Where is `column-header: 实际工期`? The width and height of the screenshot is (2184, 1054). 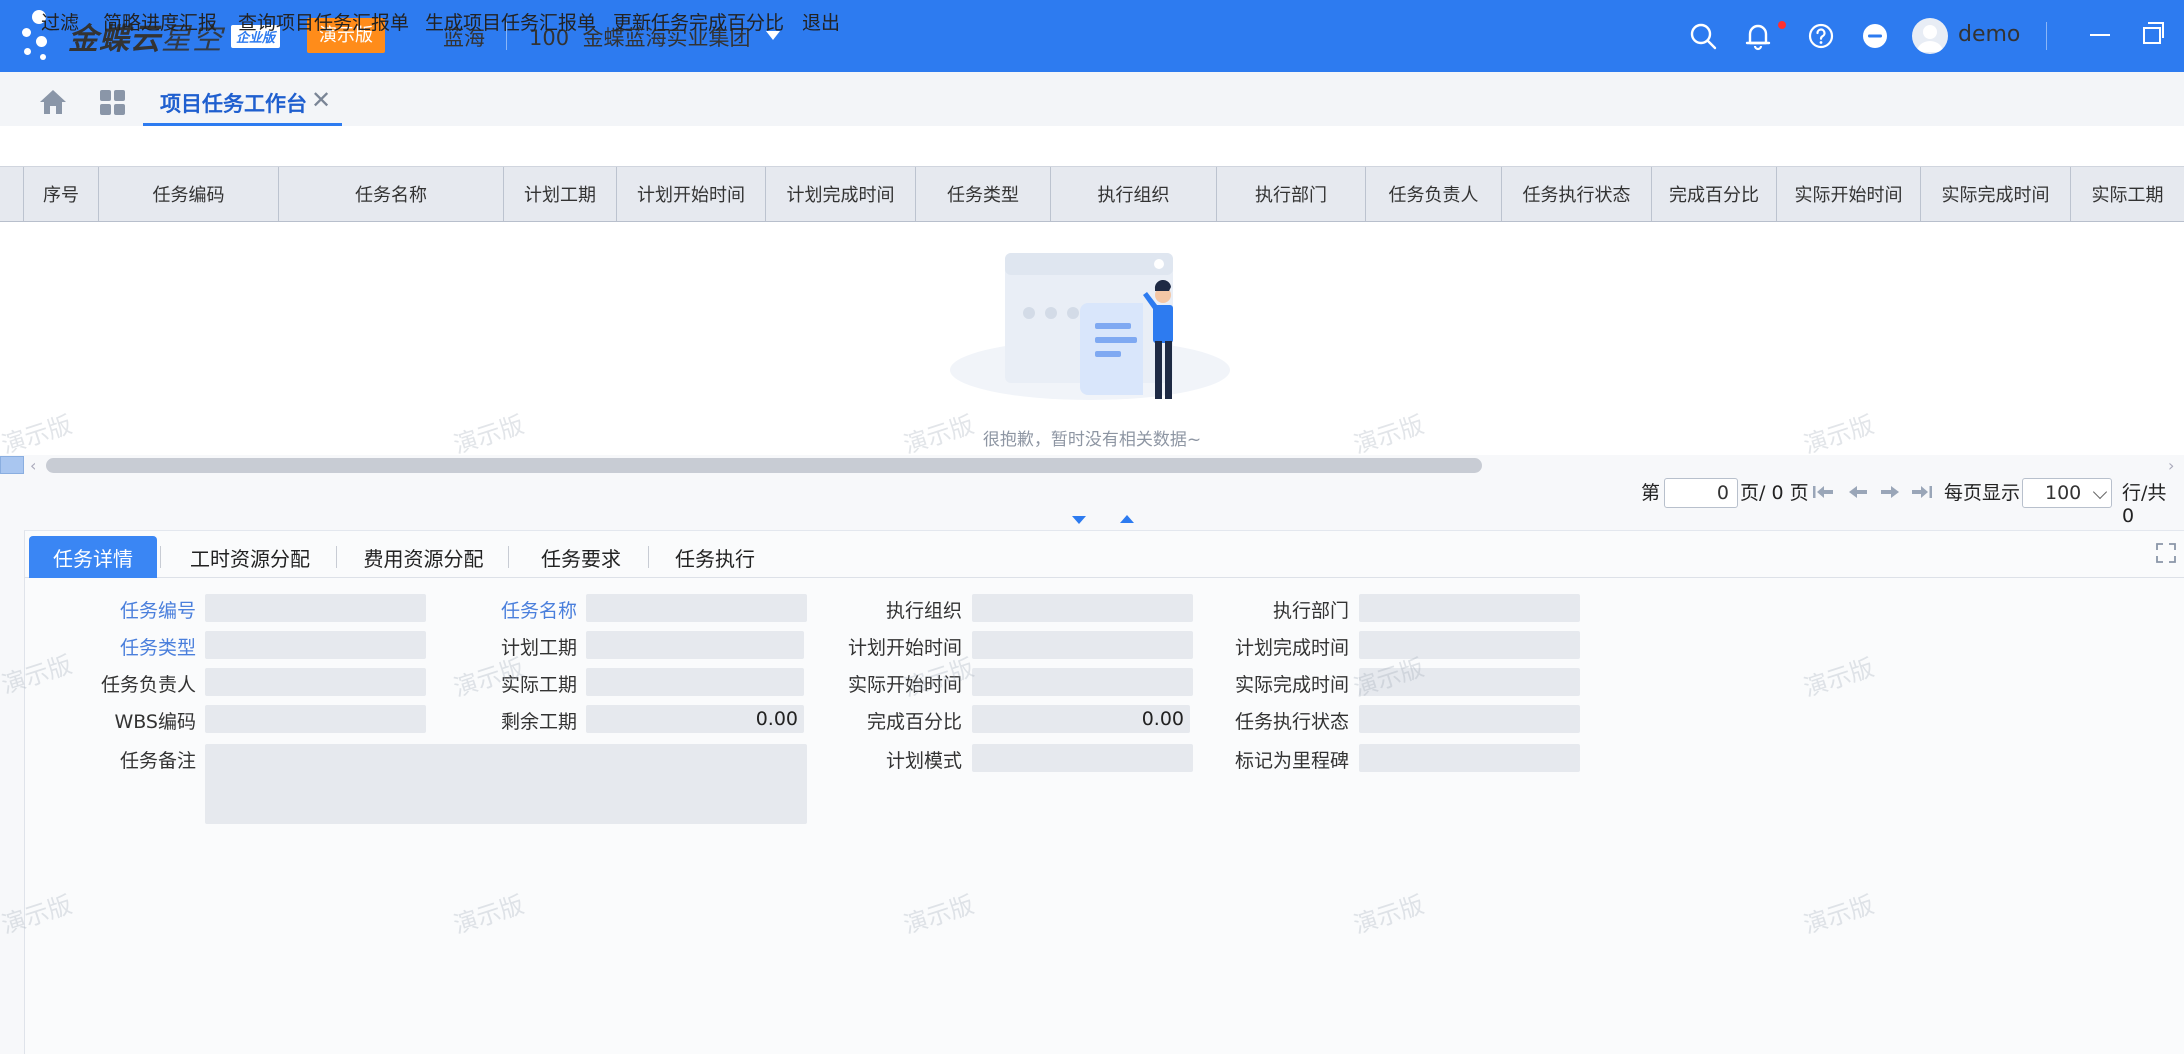 column-header: 实际工期 is located at coordinates (2127, 194).